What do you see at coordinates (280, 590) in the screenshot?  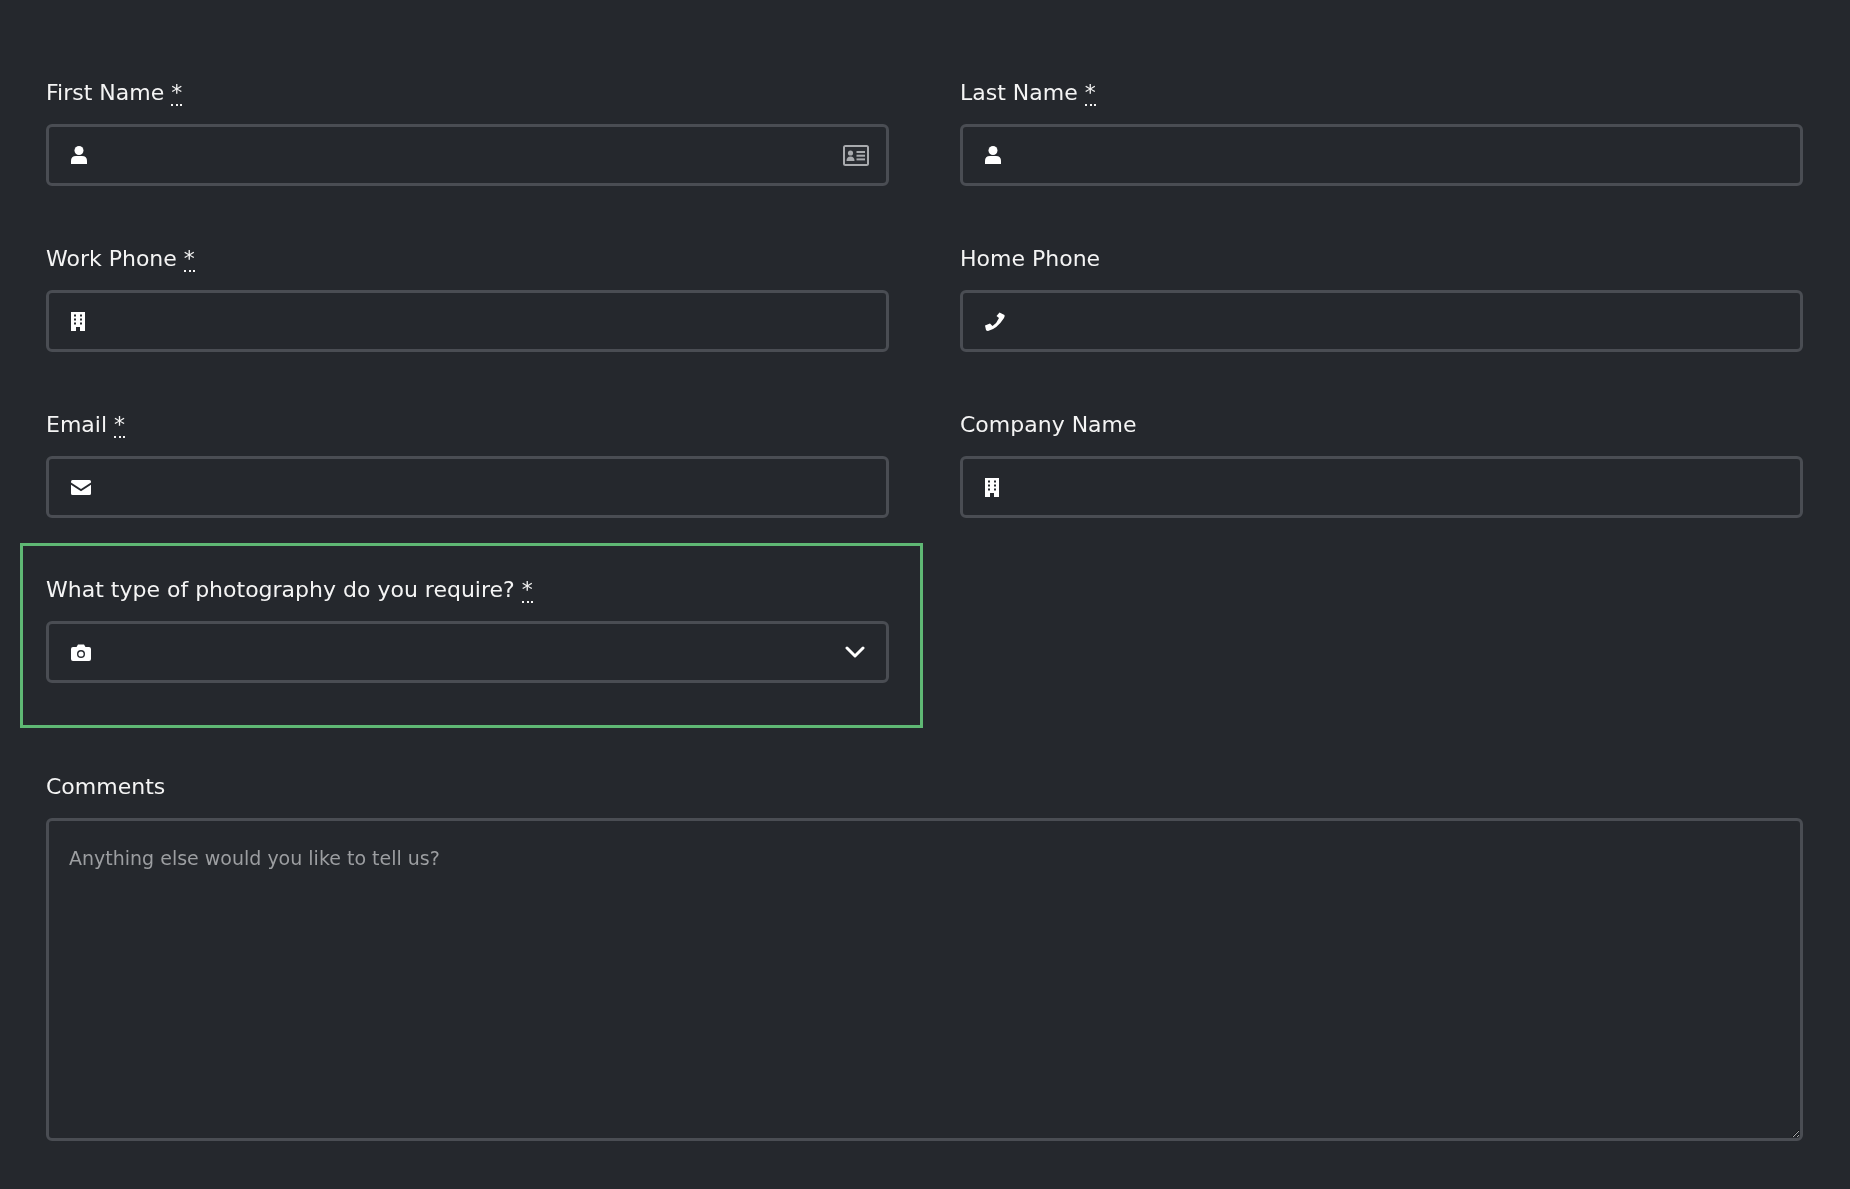 I see `field-label: What type of photography do you require?` at bounding box center [280, 590].